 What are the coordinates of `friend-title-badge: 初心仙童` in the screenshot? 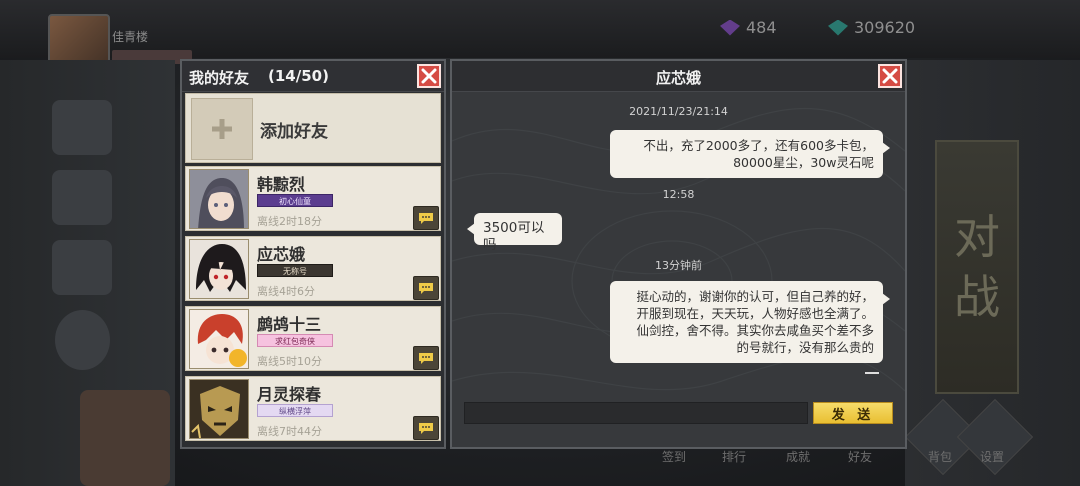 It's located at (295, 200).